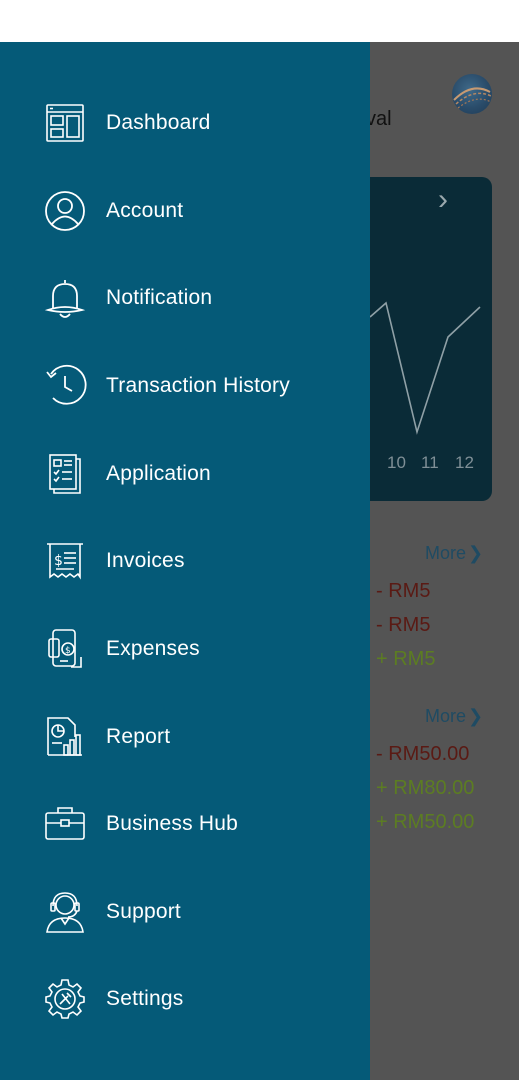  Describe the element at coordinates (145, 210) in the screenshot. I see `menu-item-label: Account` at that location.